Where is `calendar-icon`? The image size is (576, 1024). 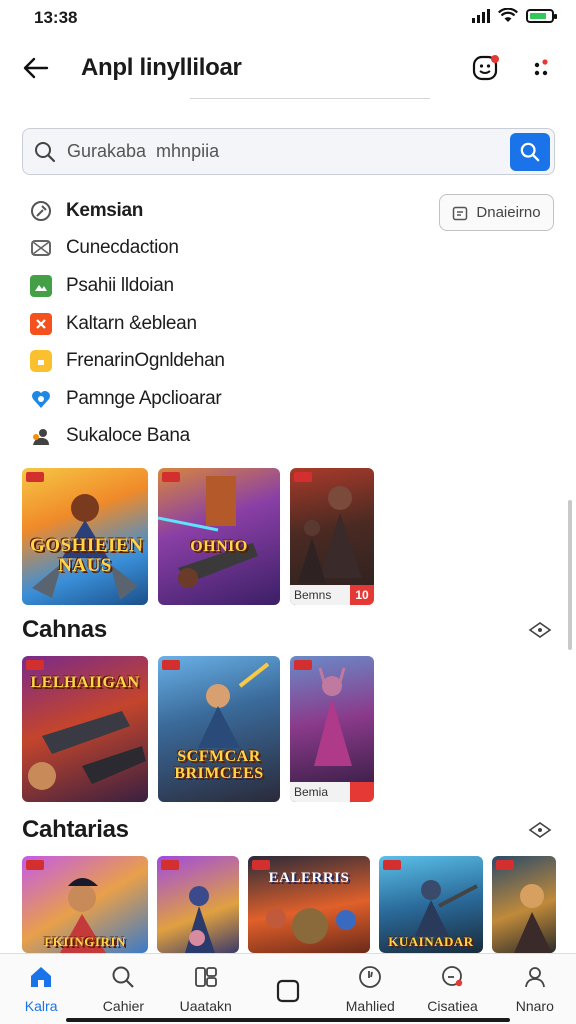 calendar-icon is located at coordinates (460, 213).